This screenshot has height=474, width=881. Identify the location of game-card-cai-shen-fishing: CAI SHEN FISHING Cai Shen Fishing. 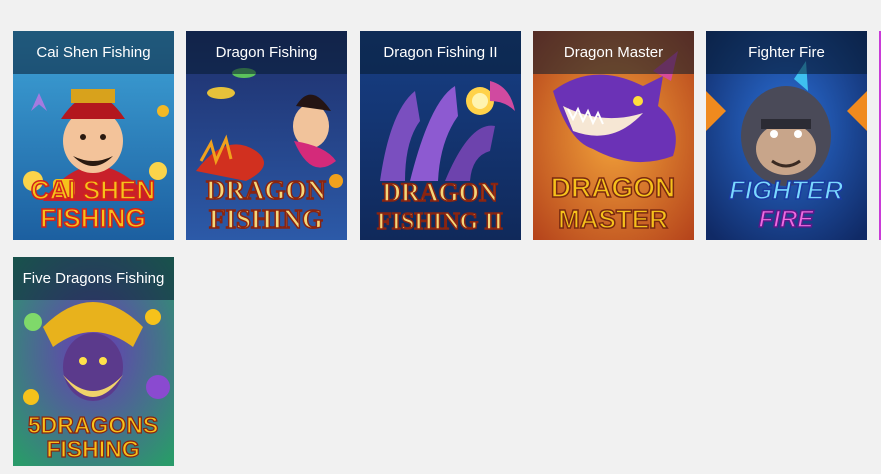
(93, 135).